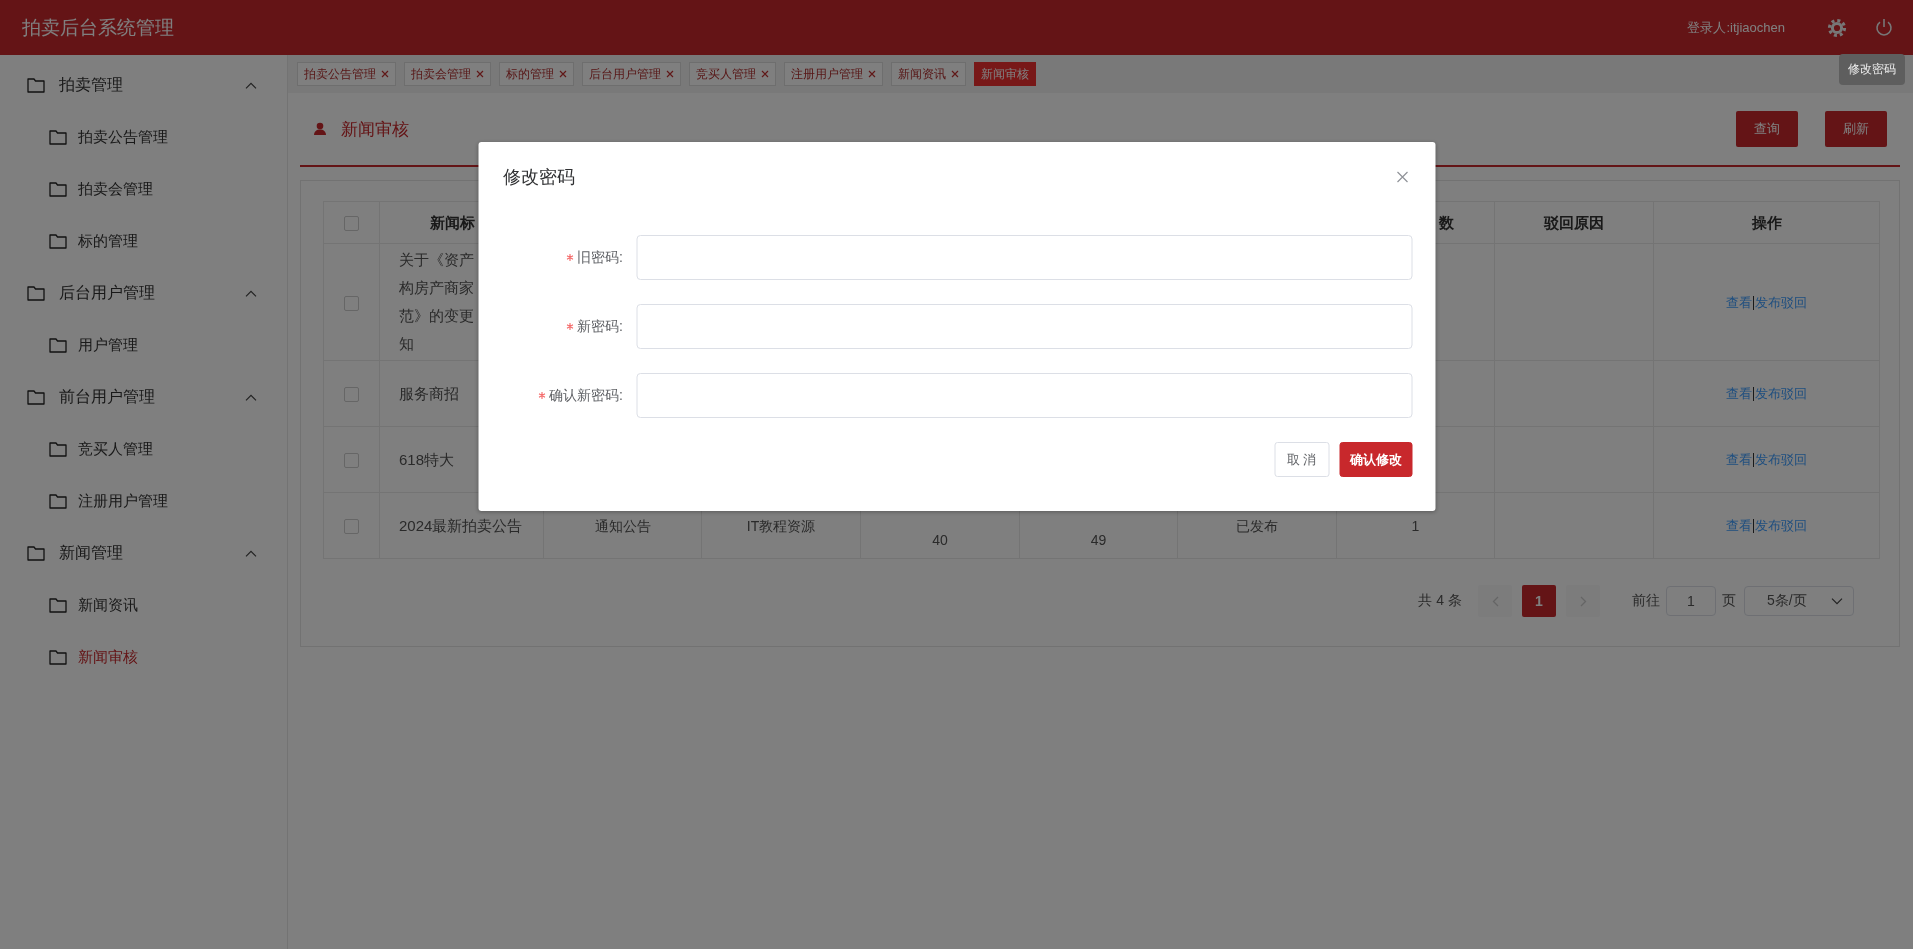 This screenshot has height=949, width=1913. Describe the element at coordinates (143, 553) in the screenshot. I see `menu-group: 新闻管理` at that location.